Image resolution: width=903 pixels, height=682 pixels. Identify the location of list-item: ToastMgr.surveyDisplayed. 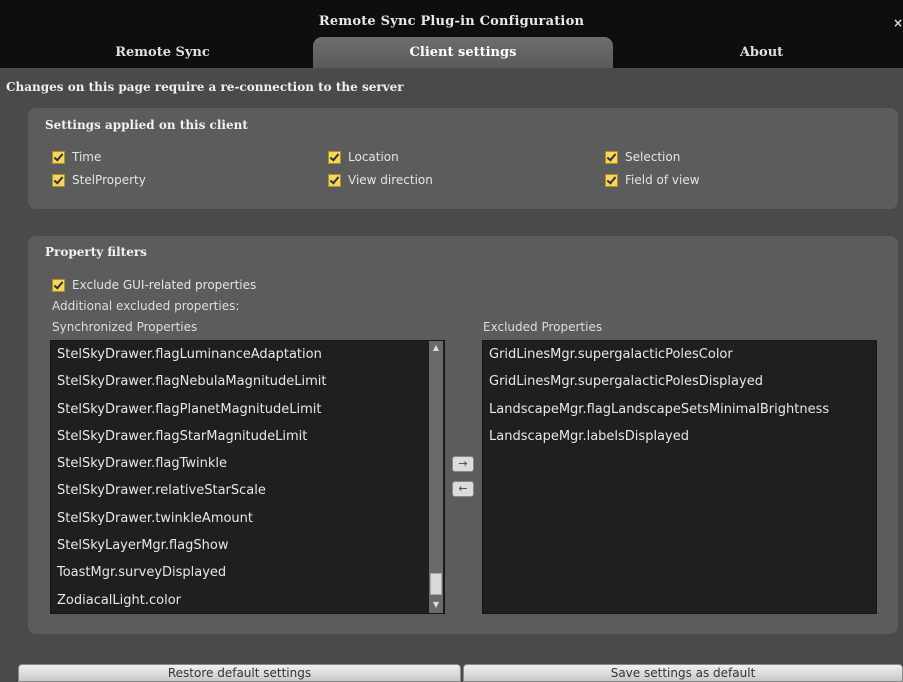
(239, 572).